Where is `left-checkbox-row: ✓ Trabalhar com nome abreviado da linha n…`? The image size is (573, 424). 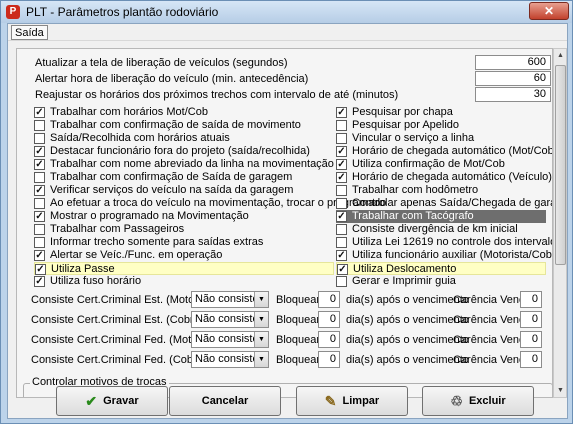 left-checkbox-row: ✓ Trabalhar com nome abreviado da linha n… is located at coordinates (184, 164).